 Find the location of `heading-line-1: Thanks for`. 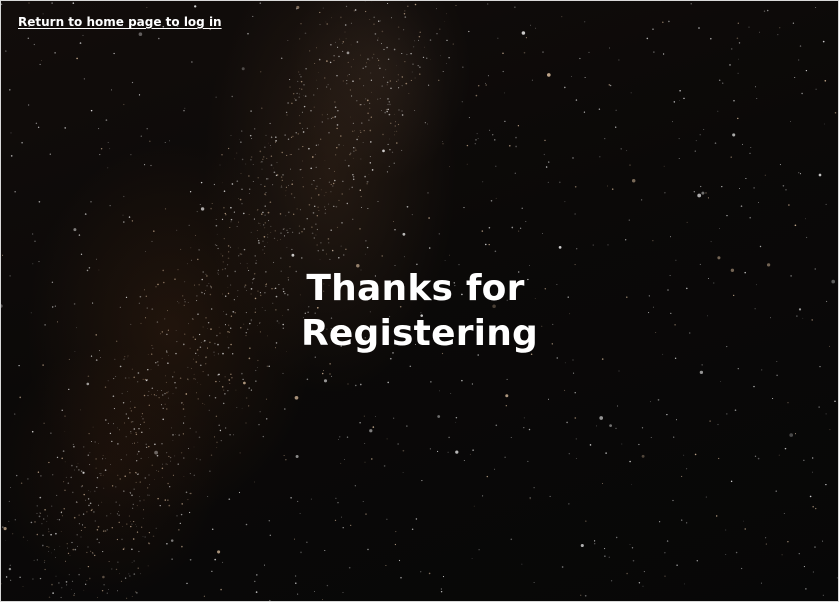

heading-line-1: Thanks for is located at coordinates (415, 288).